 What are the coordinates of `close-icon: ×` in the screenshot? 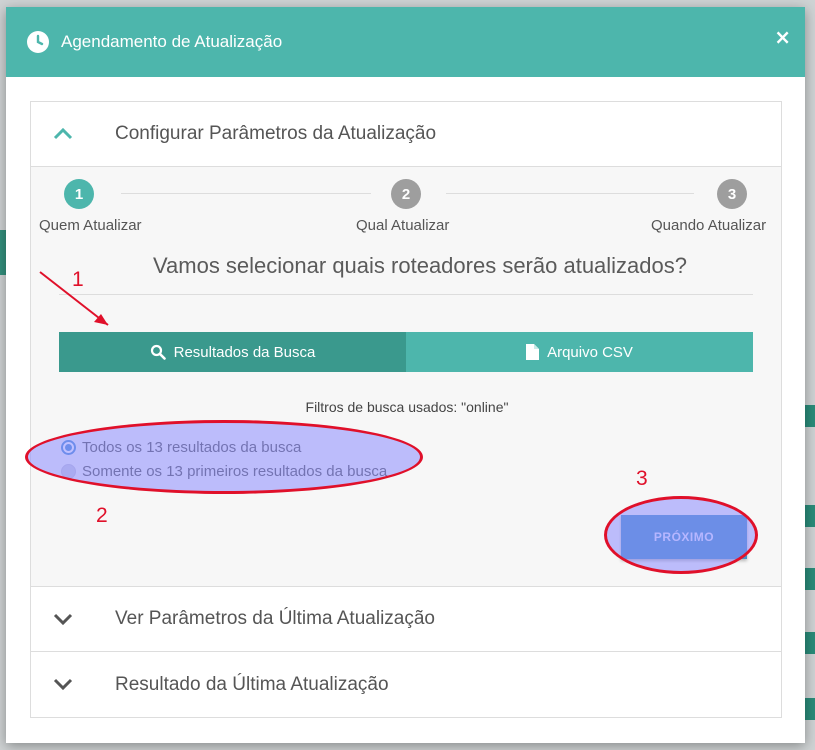 It's located at (782, 37).